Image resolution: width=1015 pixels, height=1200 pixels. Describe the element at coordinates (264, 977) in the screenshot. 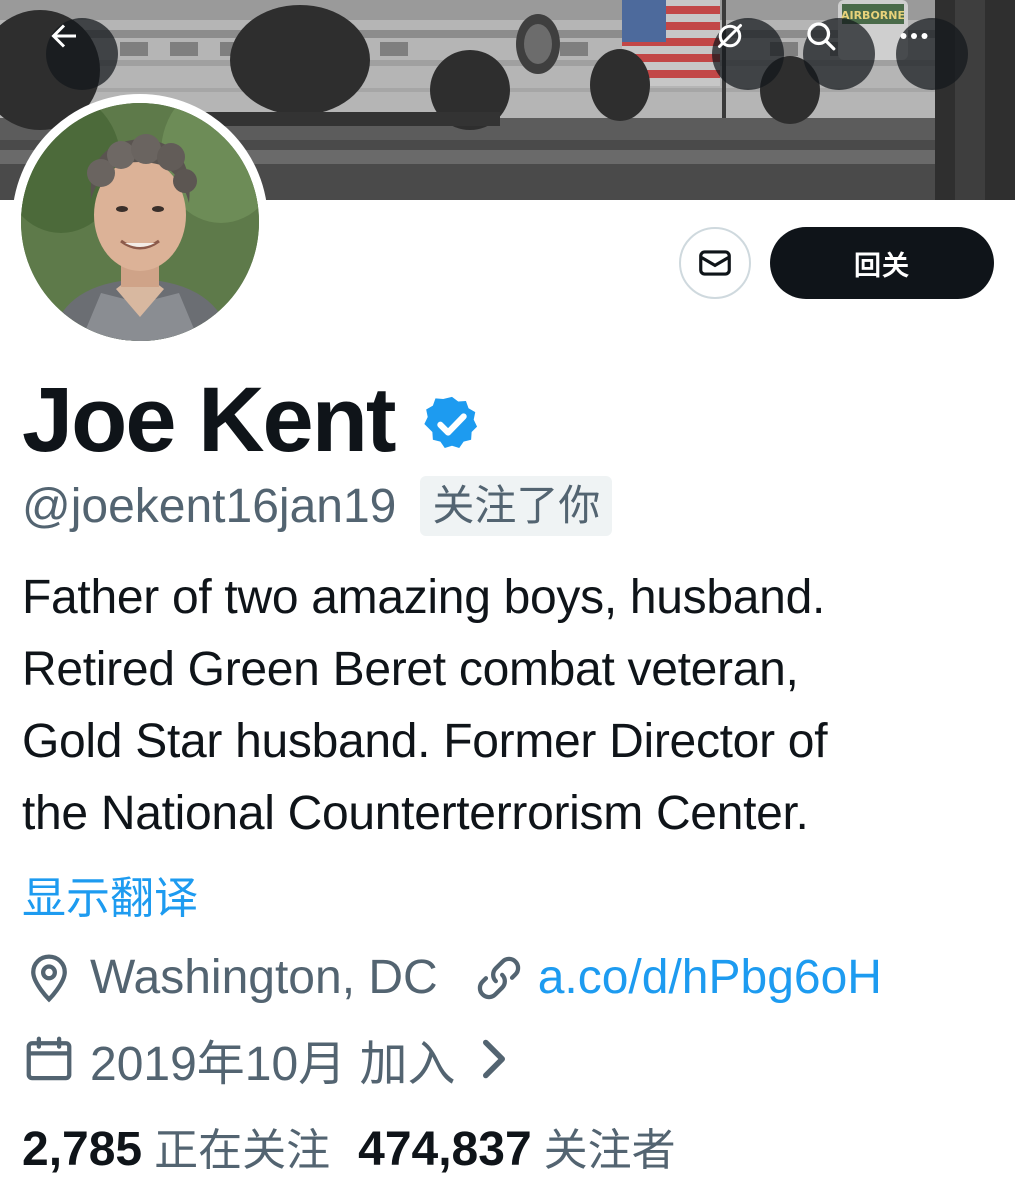

I see `location-text: Washington, DC` at that location.